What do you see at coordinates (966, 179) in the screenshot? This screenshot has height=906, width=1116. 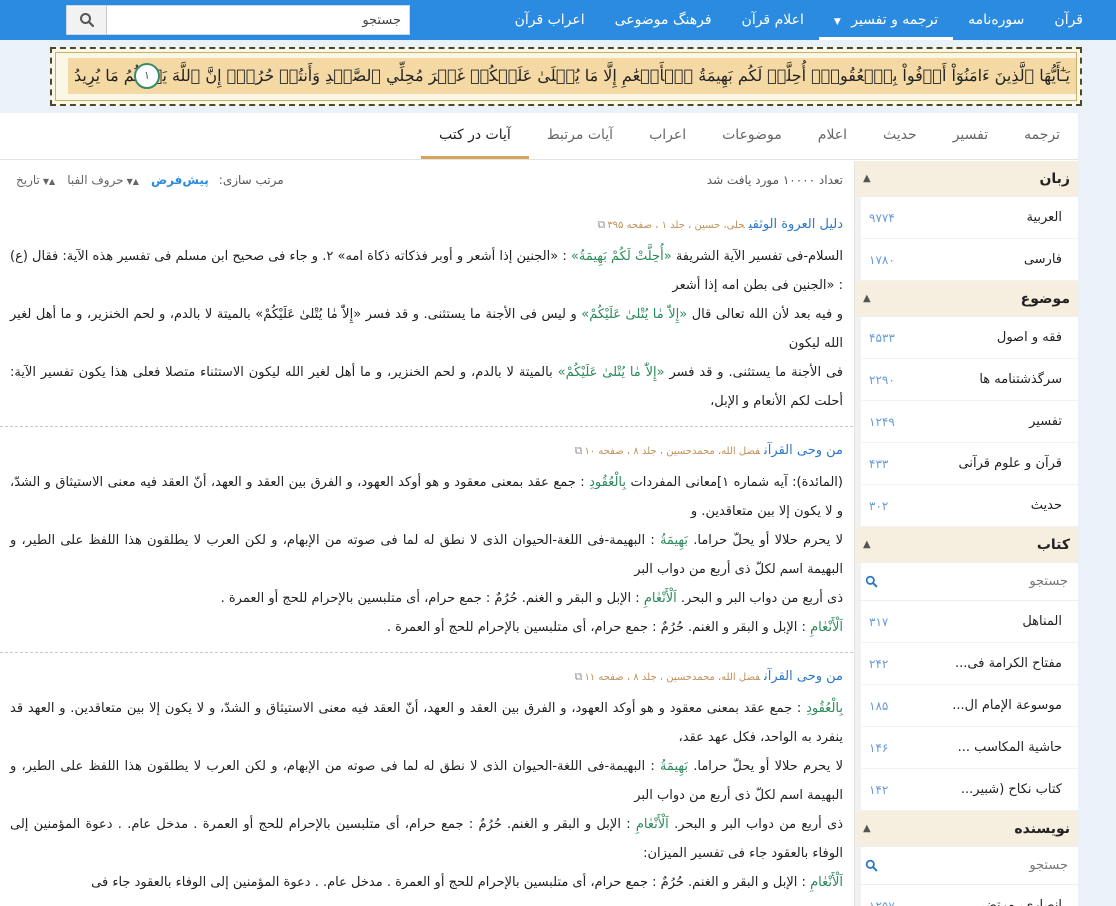 I see `filter-language-header: زبان ▲` at bounding box center [966, 179].